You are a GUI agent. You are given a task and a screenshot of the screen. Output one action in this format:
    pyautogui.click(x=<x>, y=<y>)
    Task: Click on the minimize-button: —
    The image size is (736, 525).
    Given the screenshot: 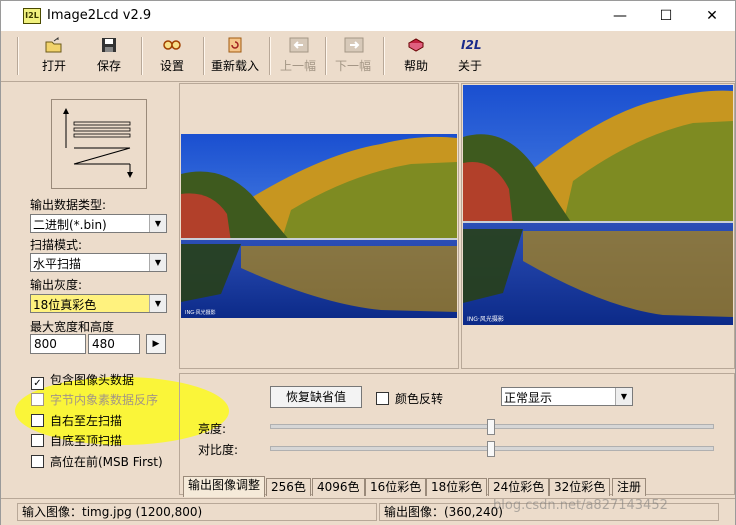 What is the action you would take?
    pyautogui.click(x=620, y=16)
    